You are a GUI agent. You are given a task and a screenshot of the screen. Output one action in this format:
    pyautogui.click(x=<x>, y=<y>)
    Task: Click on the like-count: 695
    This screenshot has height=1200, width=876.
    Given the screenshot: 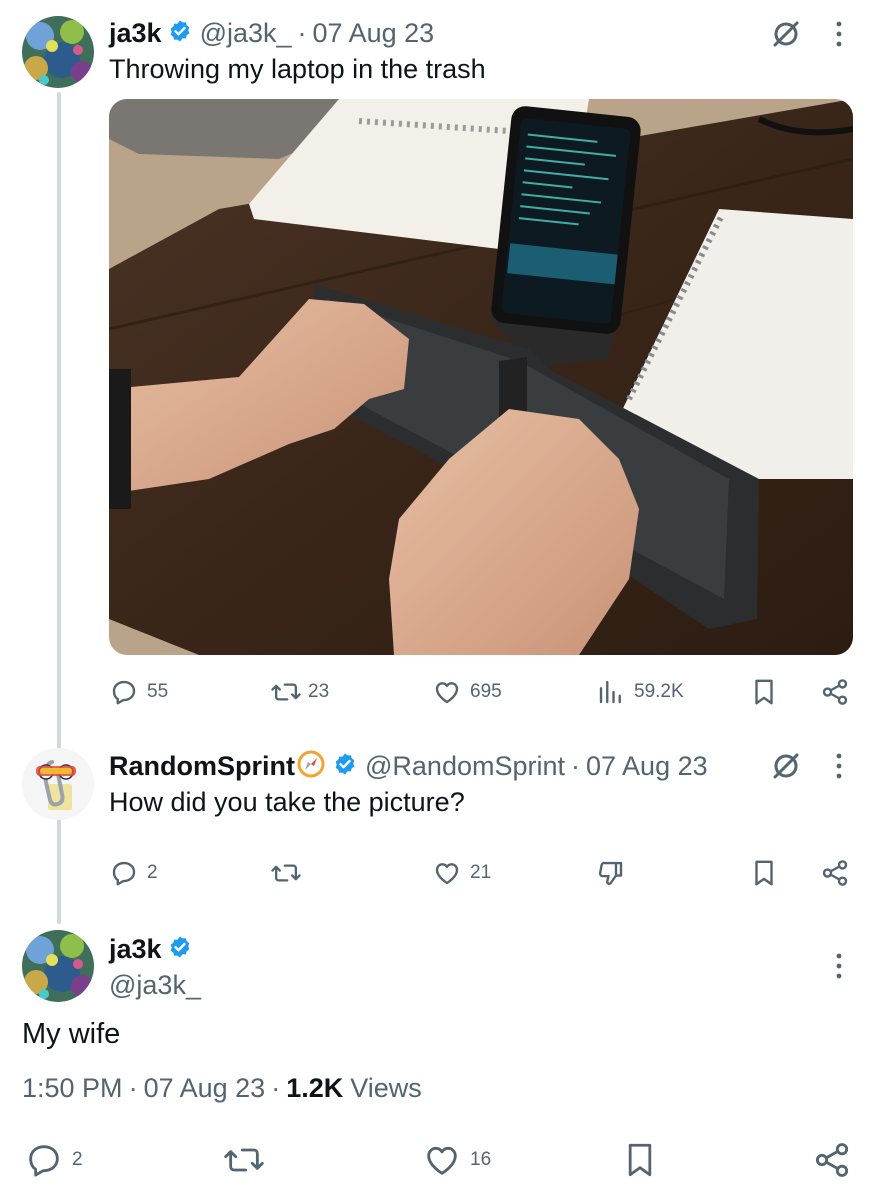 What is the action you would take?
    pyautogui.click(x=486, y=691)
    